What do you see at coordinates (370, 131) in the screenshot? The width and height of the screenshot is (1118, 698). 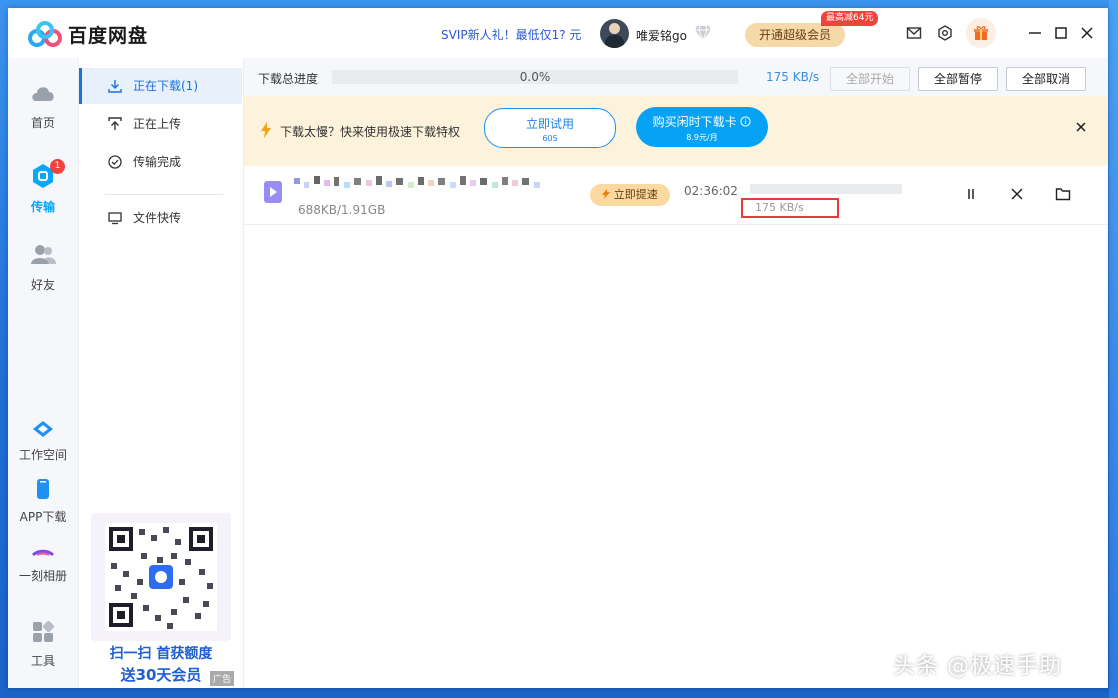 I see `banner-text: 下载太慢？快来使用极速下载特权` at bounding box center [370, 131].